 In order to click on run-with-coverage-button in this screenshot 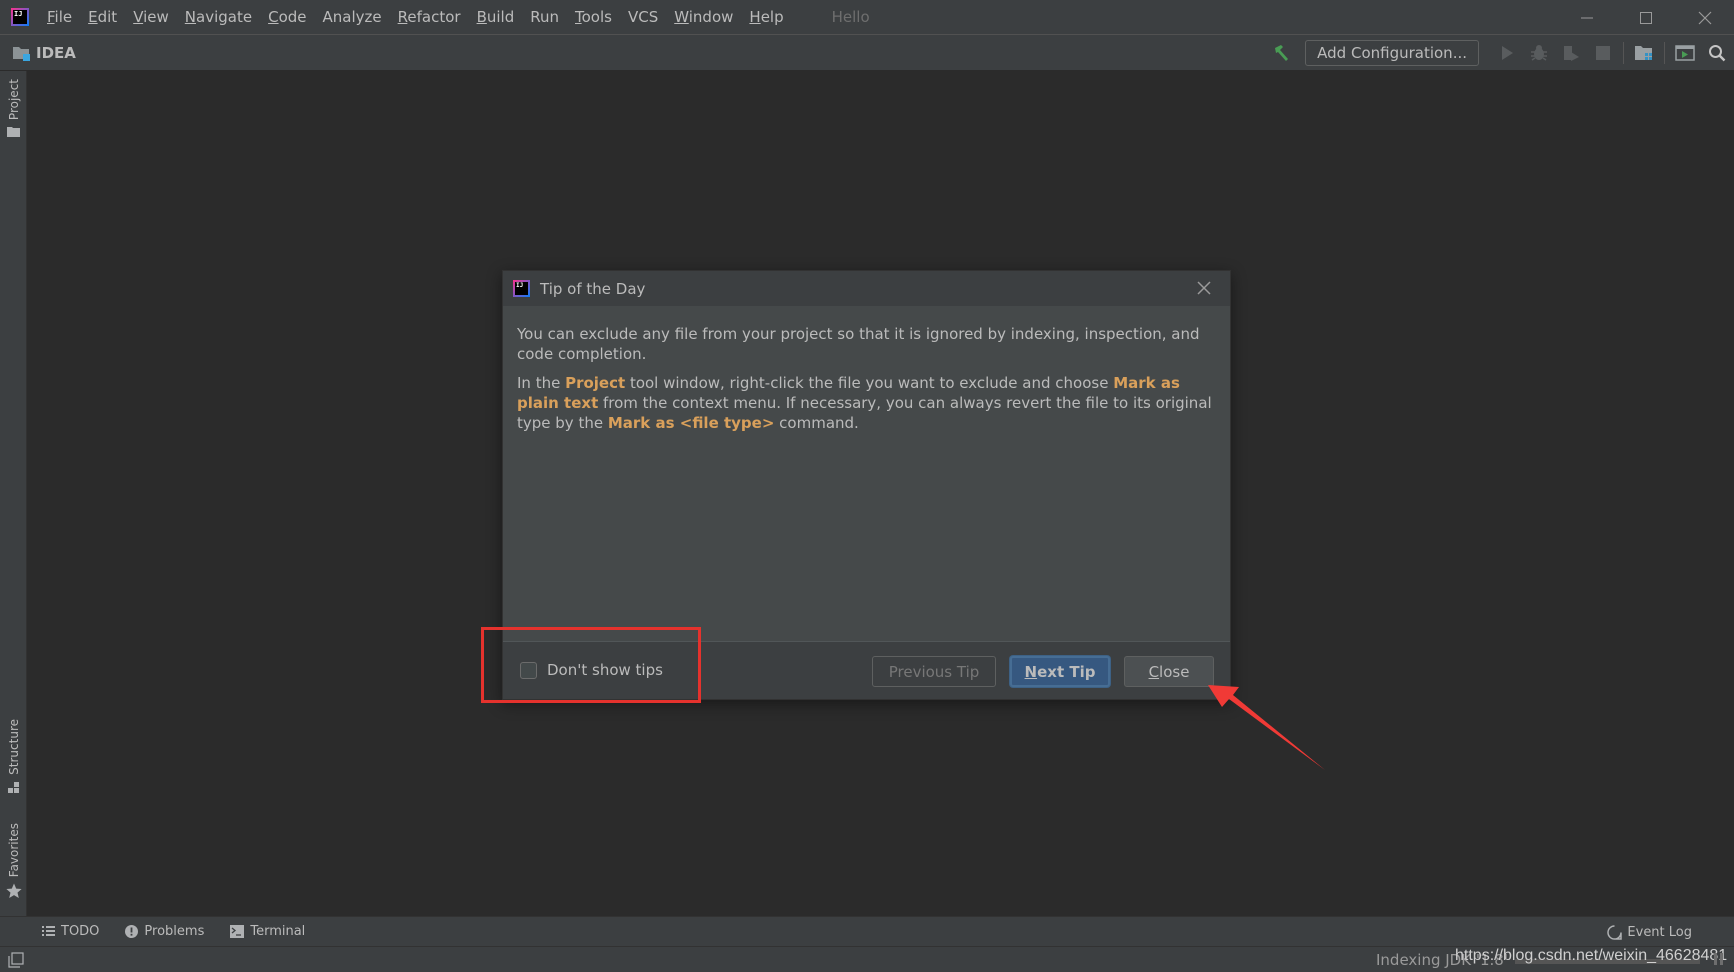, I will do `click(1571, 53)`.